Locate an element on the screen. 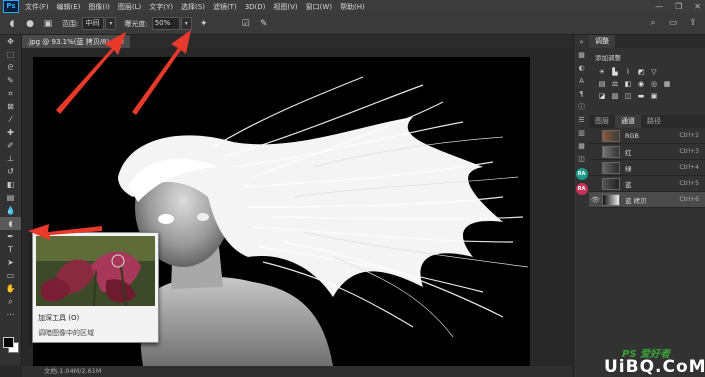 Image resolution: width=705 pixels, height=377 pixels. hand-tool-icon: ✋ is located at coordinates (10, 288).